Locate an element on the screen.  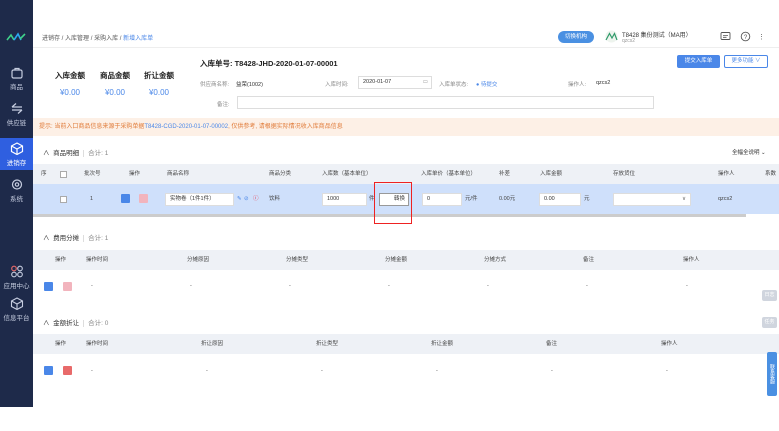
apps-icon is located at coordinates (16, 271).